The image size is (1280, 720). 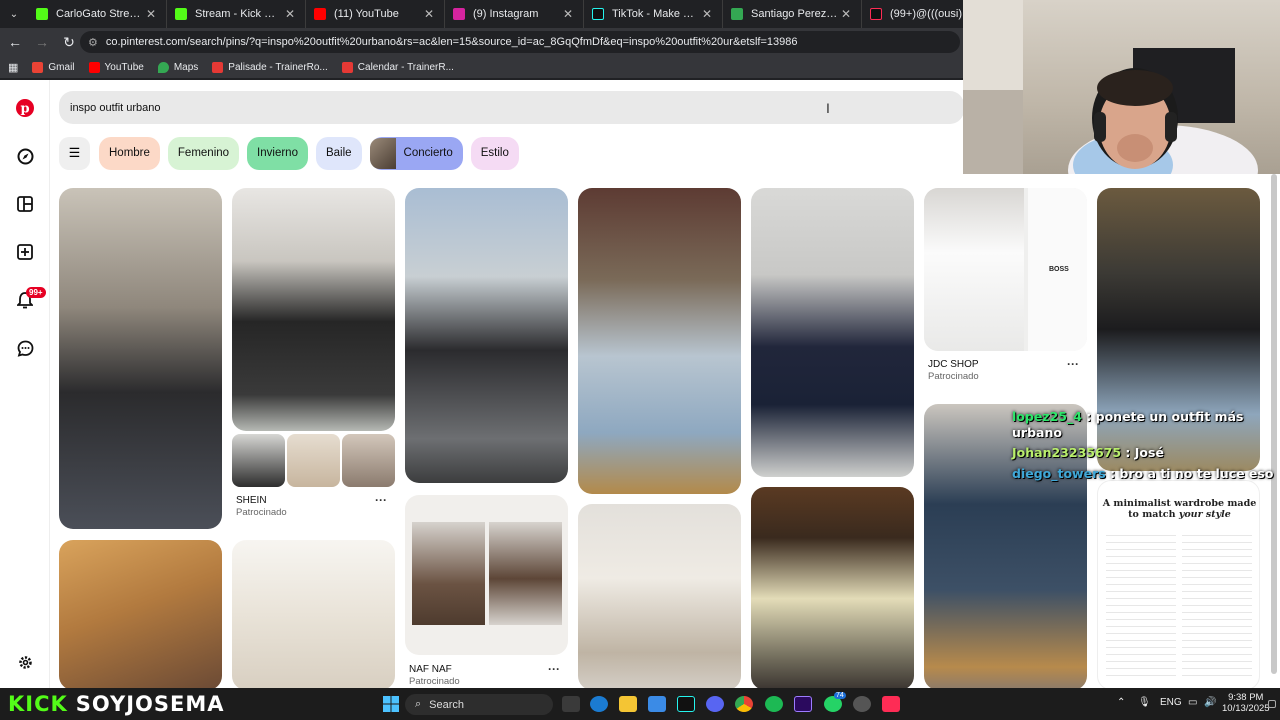 I want to click on tab-2: Stream - Kick Dashboard✕, so click(x=236, y=14).